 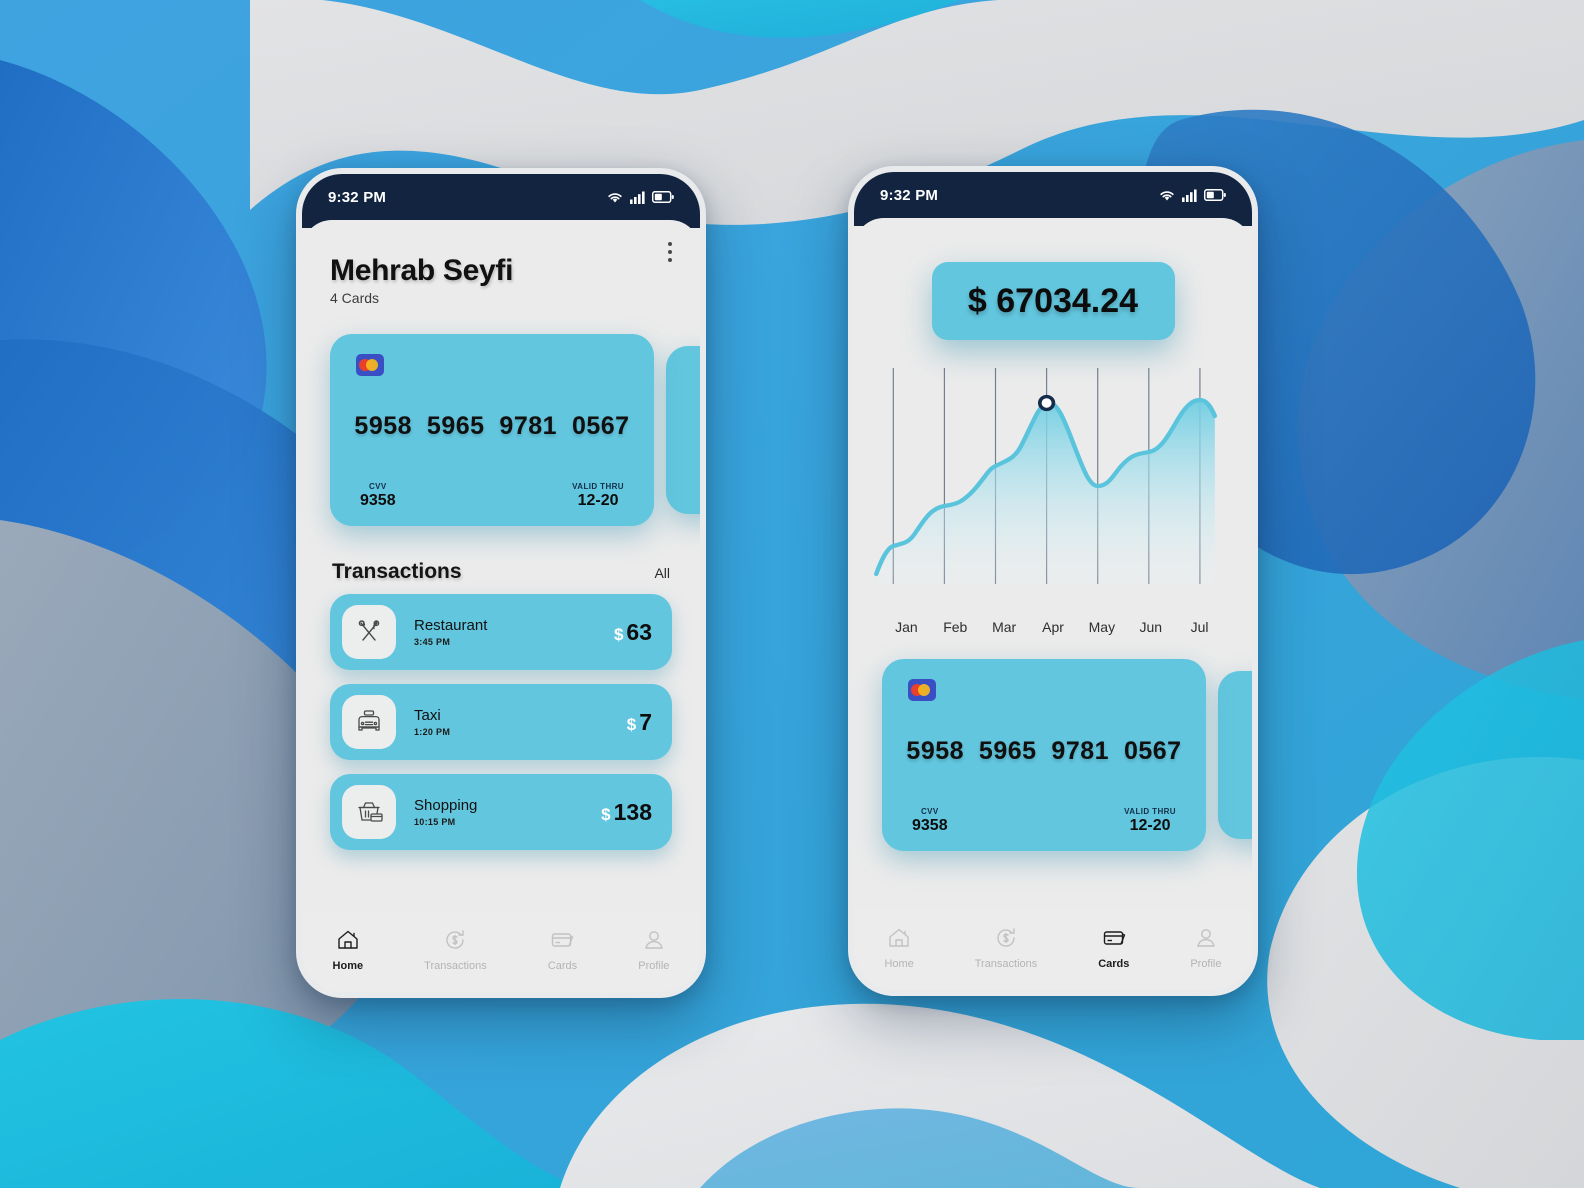 I want to click on shopping-icon, so click(x=369, y=812).